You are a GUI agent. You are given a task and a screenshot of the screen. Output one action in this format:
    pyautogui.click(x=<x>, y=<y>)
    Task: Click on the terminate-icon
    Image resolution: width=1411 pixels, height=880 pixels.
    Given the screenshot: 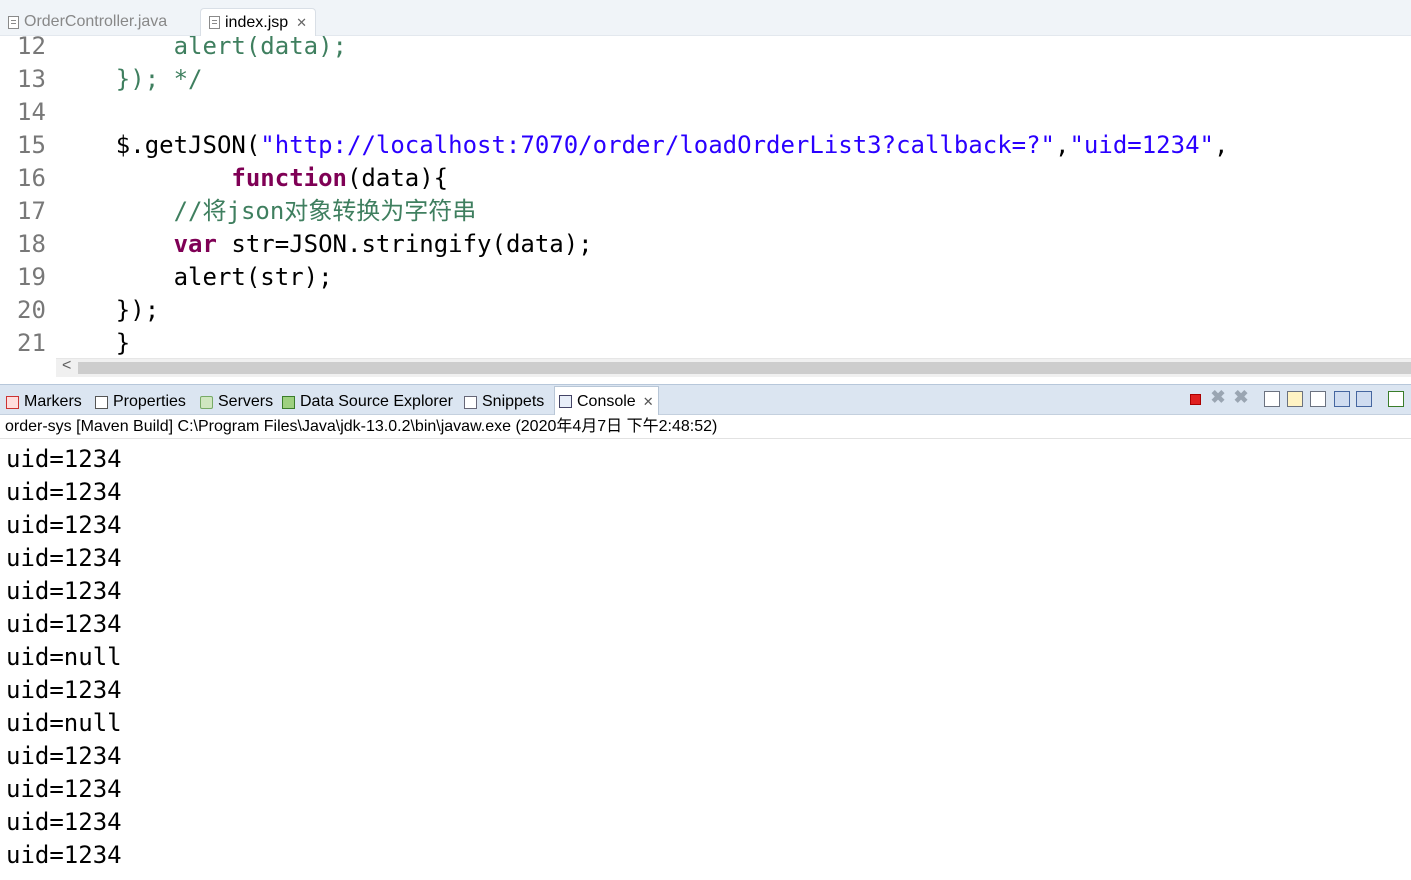 What is the action you would take?
    pyautogui.click(x=1195, y=399)
    